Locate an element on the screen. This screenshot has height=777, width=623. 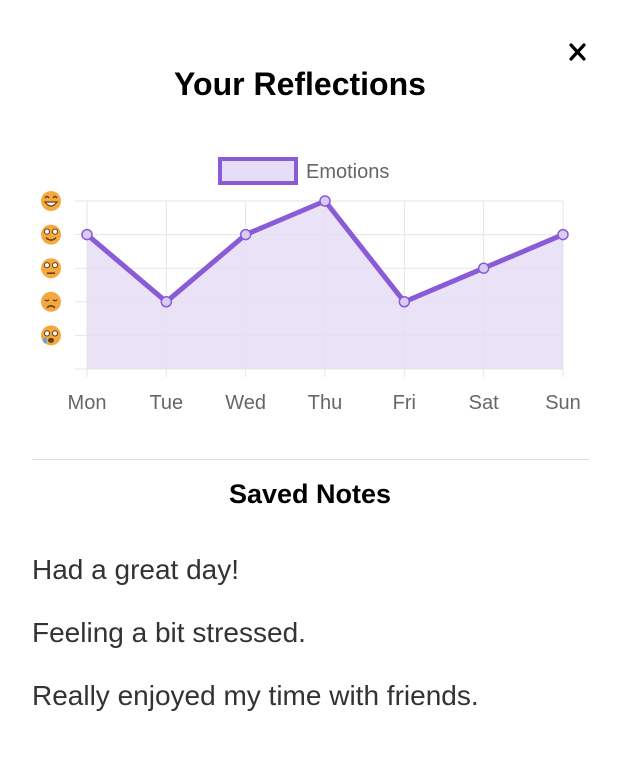
x-tick-label: Tue is located at coordinates (166, 403).